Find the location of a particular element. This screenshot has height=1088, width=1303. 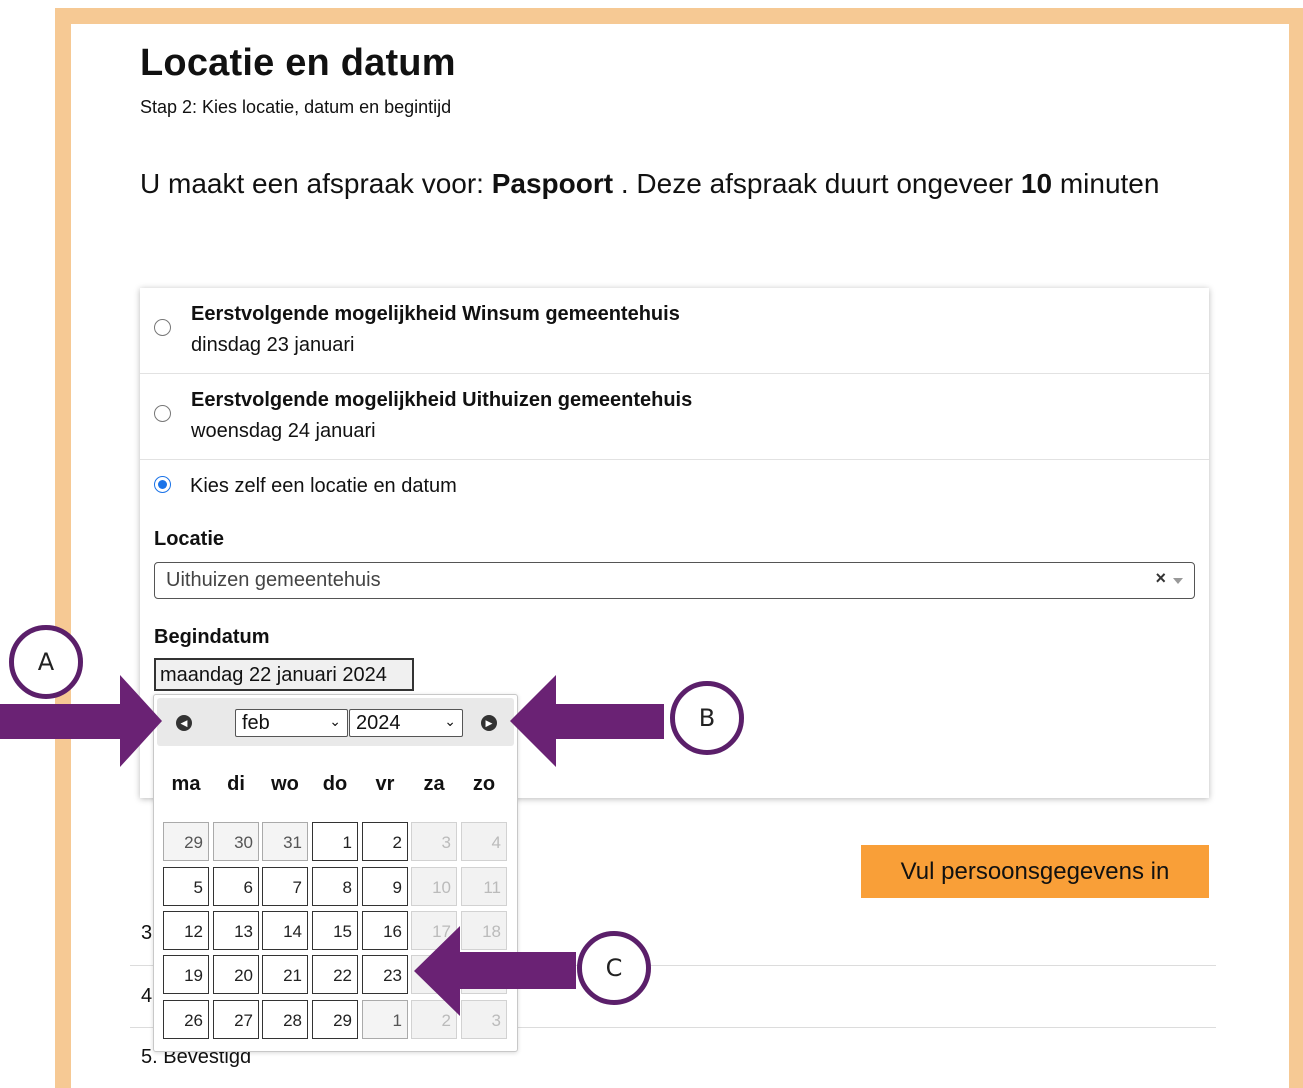

arrow-b is located at coordinates (587, 721).